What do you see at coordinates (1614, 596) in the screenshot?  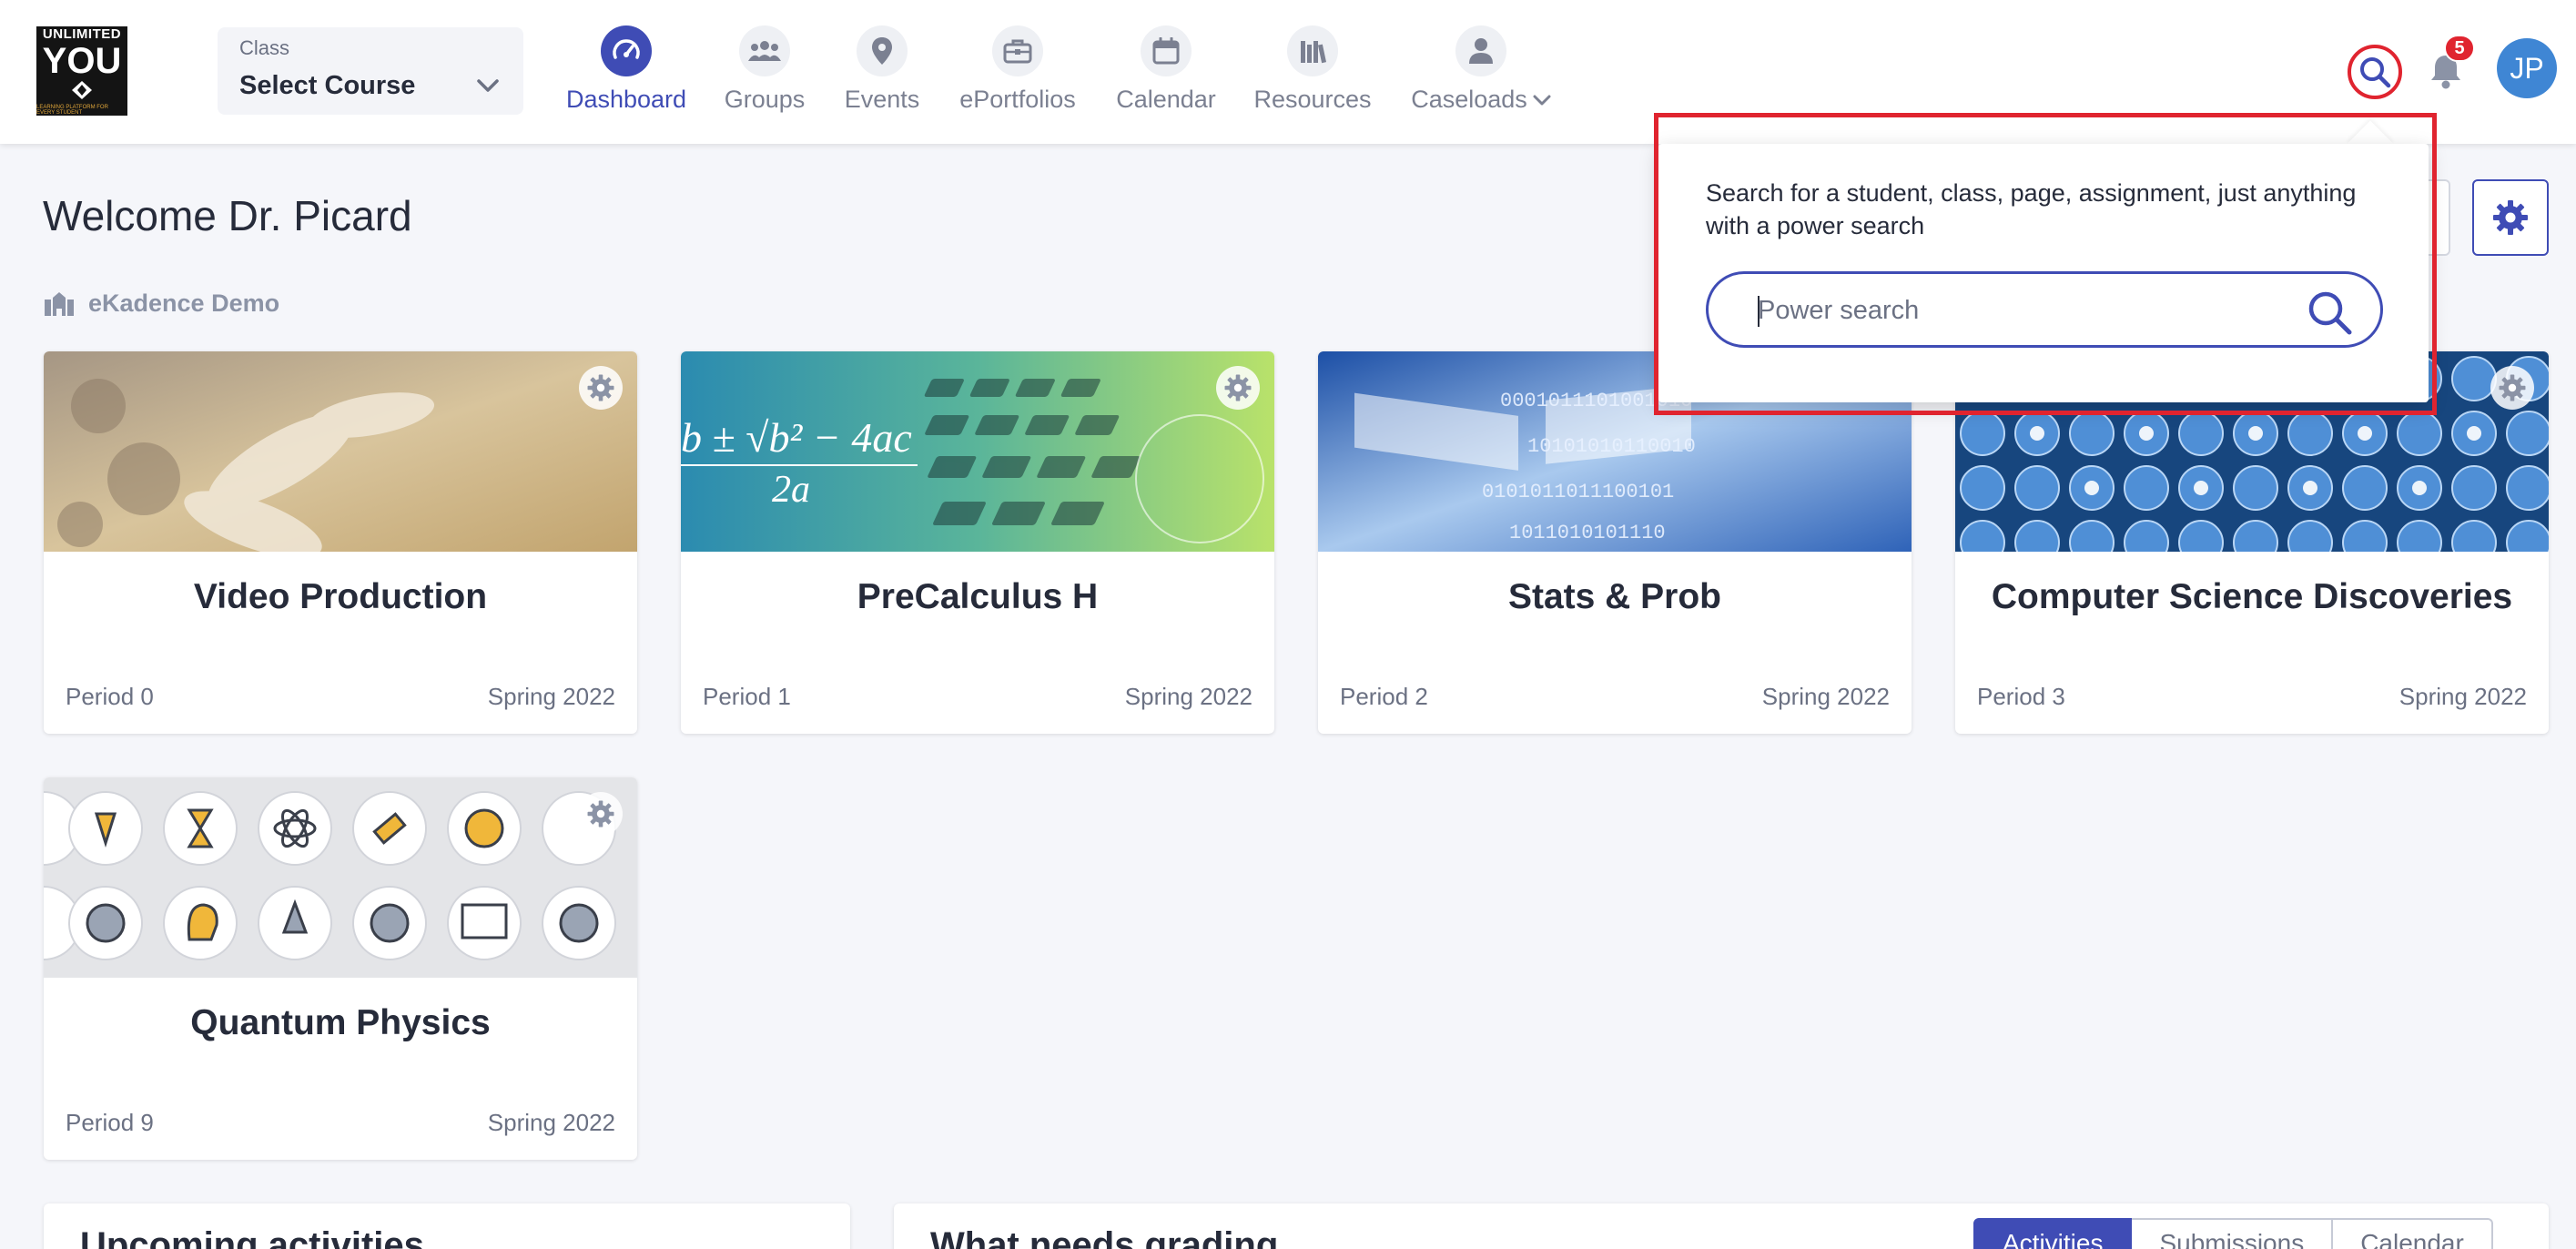 I see `course-title: Stats & Prob` at bounding box center [1614, 596].